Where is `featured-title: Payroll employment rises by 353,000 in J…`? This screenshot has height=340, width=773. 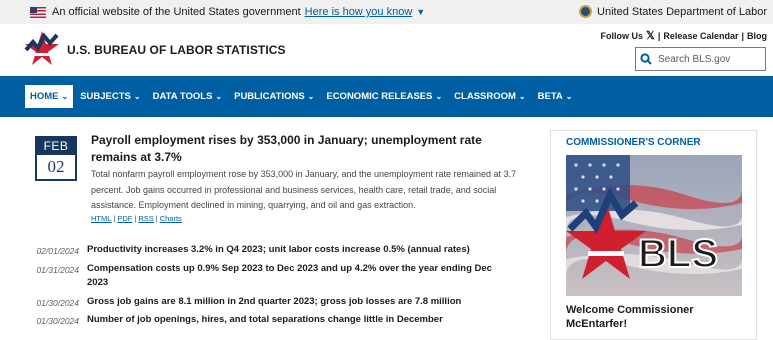
featured-title: Payroll employment rises by 353,000 in J… is located at coordinates (301, 149).